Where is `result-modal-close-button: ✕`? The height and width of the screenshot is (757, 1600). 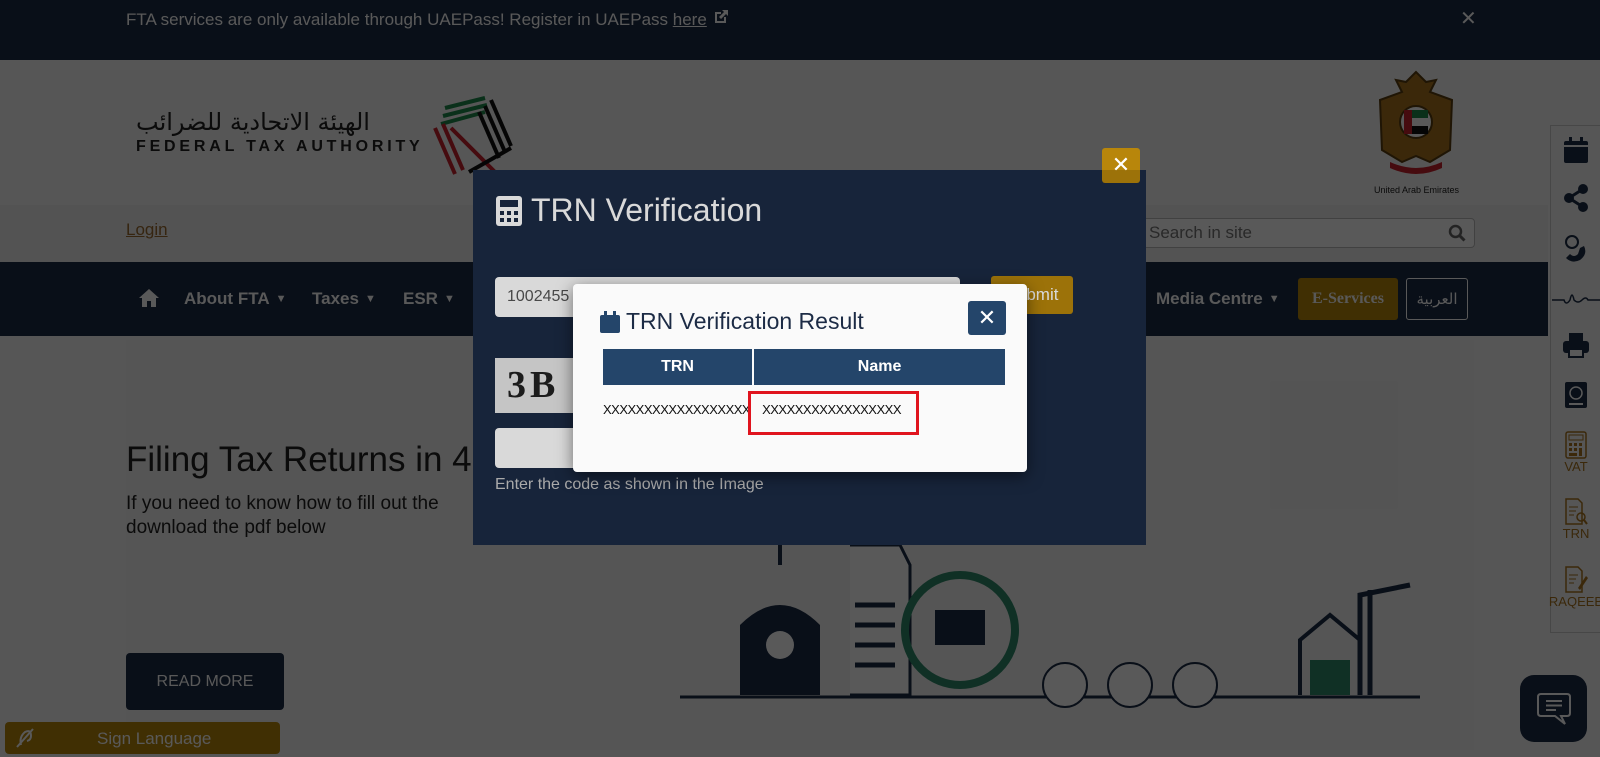 result-modal-close-button: ✕ is located at coordinates (987, 318).